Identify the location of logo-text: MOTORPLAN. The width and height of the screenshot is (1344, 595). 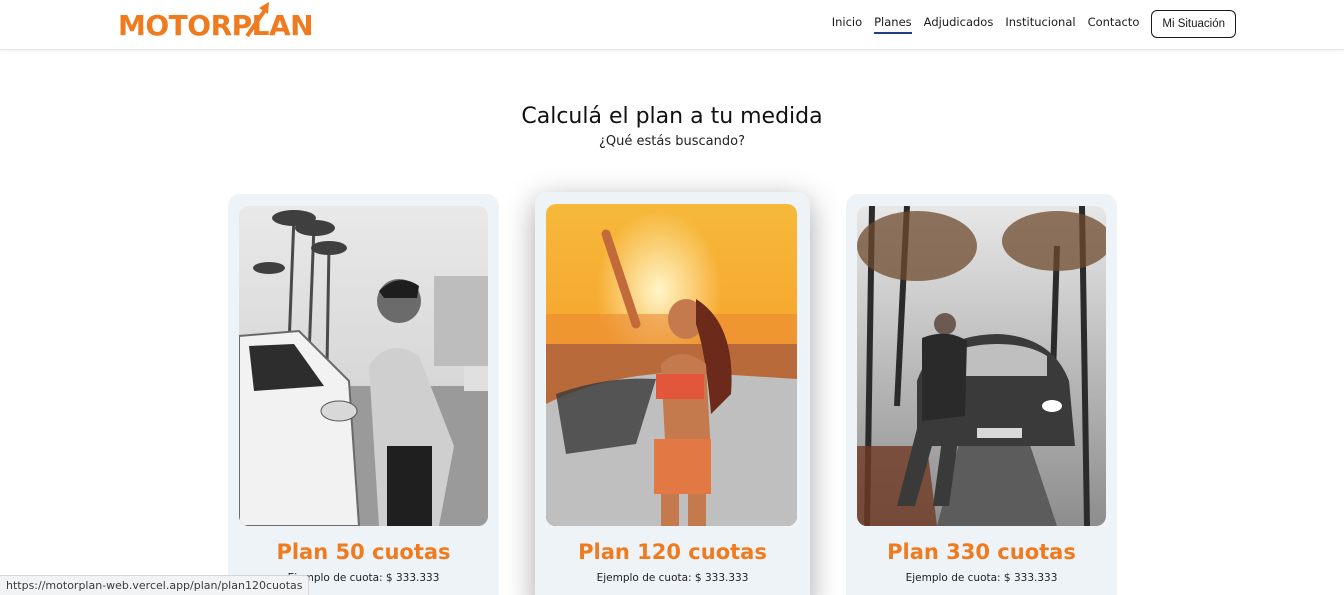
(216, 25).